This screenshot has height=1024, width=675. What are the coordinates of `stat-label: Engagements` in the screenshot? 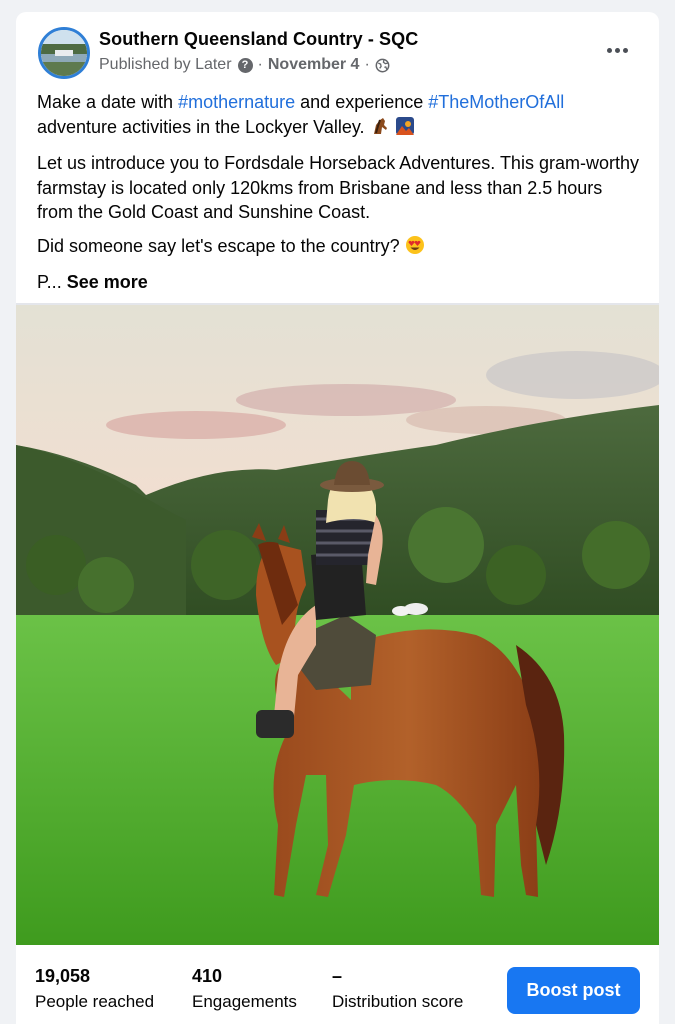 It's located at (244, 1001).